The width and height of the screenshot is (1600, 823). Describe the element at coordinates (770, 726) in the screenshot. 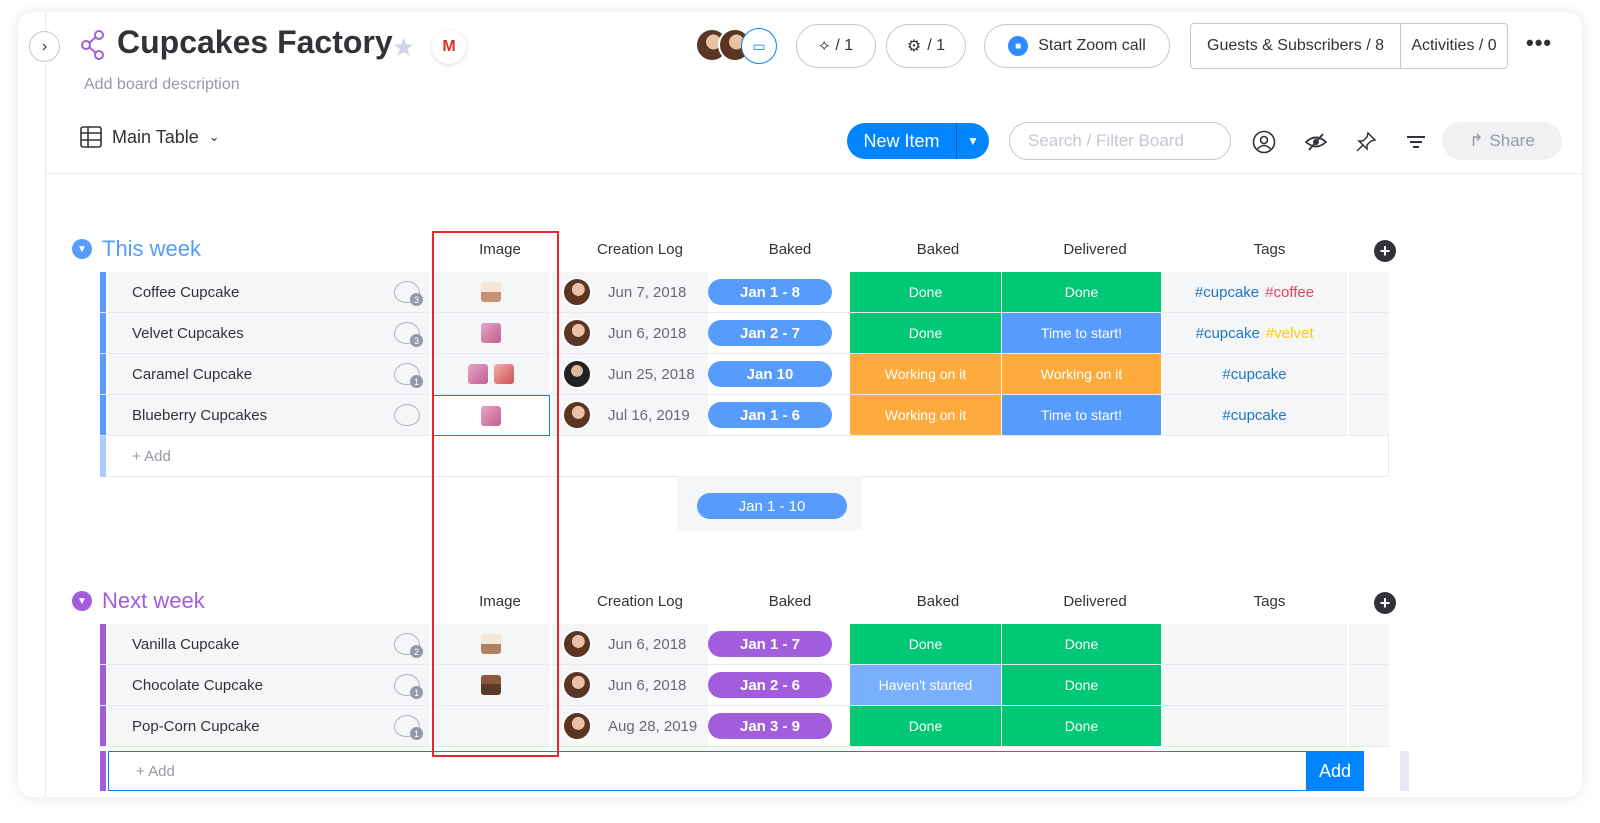

I see `timeline-bar: Jan 3 - 9` at that location.